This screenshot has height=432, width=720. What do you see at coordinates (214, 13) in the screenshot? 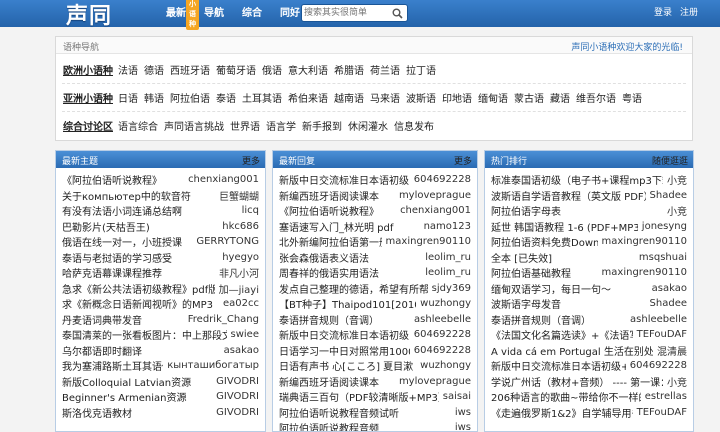
I see `nav-guide: 导航` at bounding box center [214, 13].